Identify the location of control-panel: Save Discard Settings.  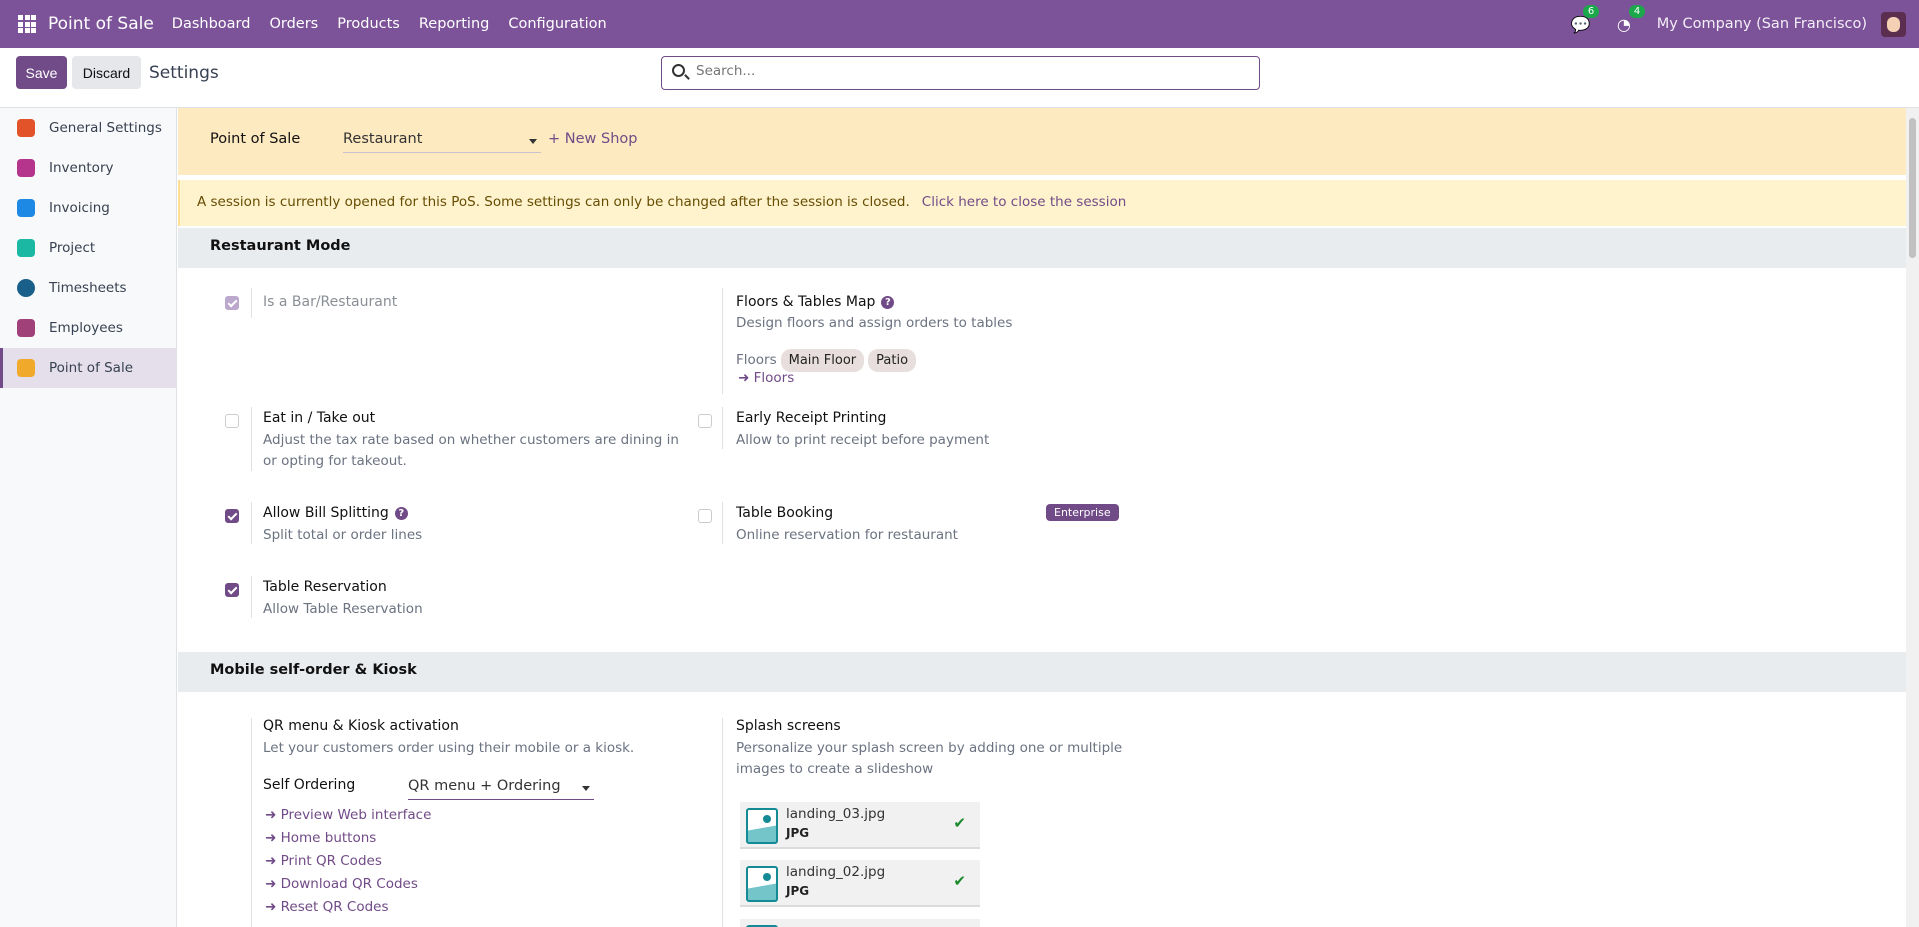
(959, 78).